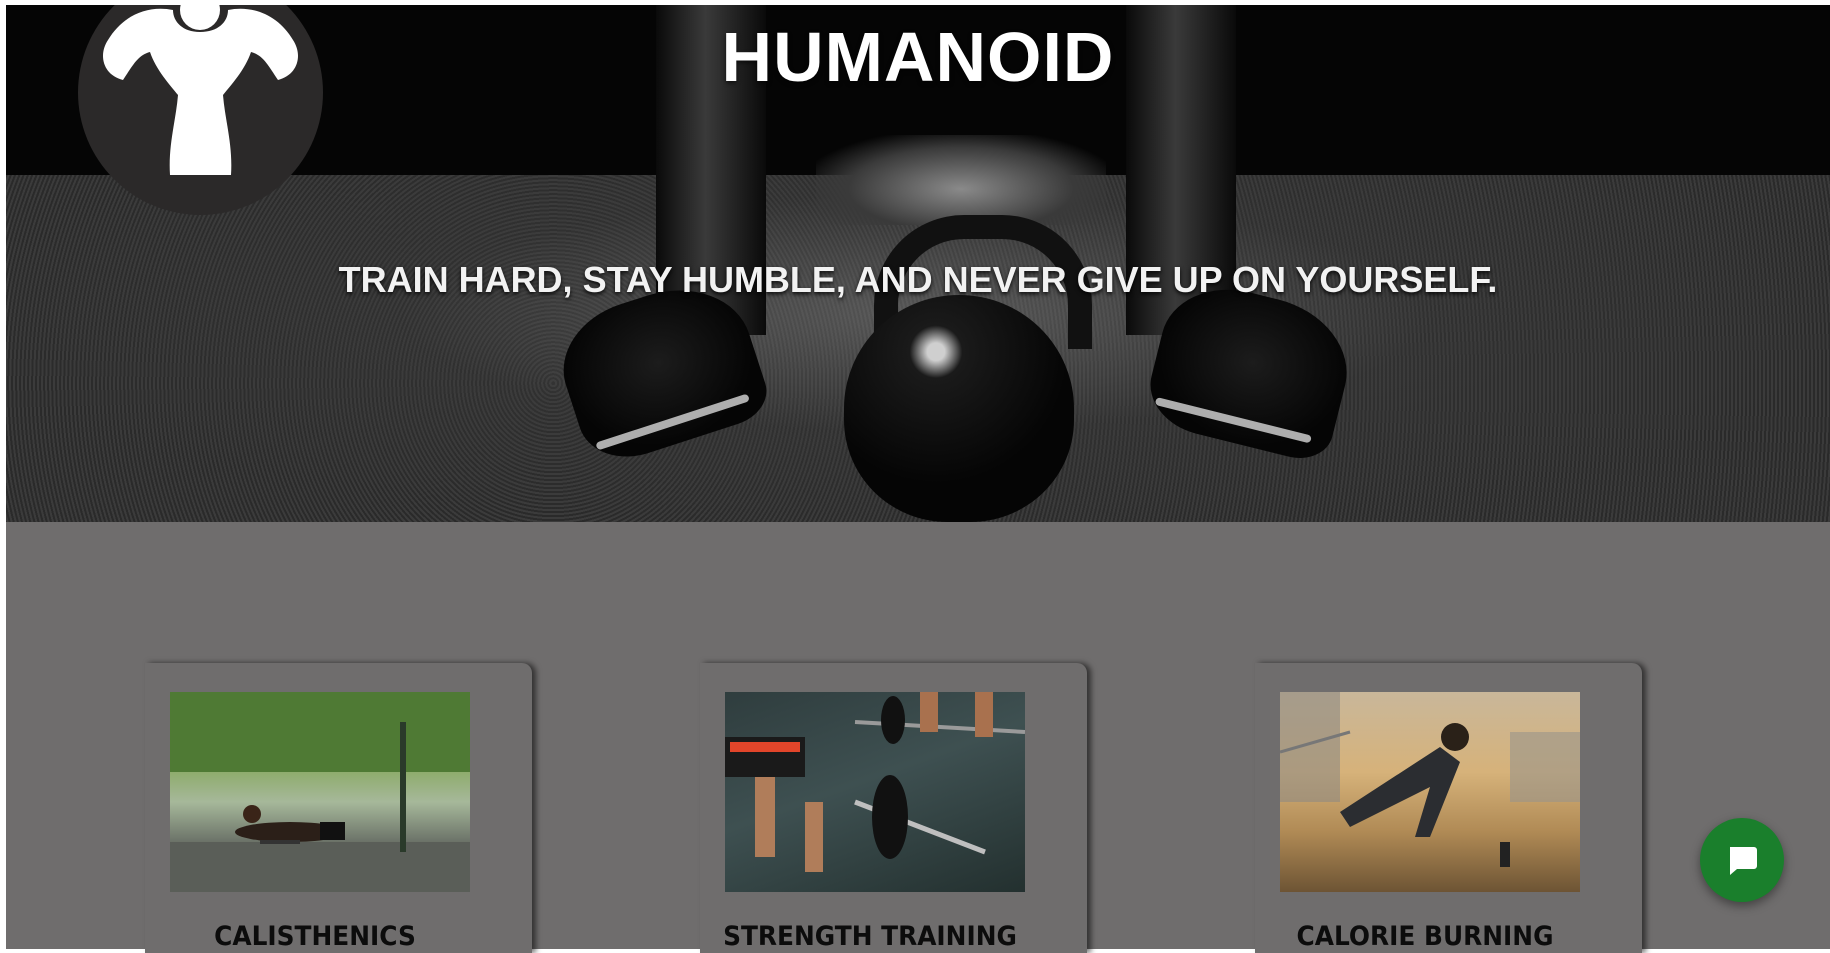 The width and height of the screenshot is (1830, 953). I want to click on site-title: HUMANOID, so click(918, 57).